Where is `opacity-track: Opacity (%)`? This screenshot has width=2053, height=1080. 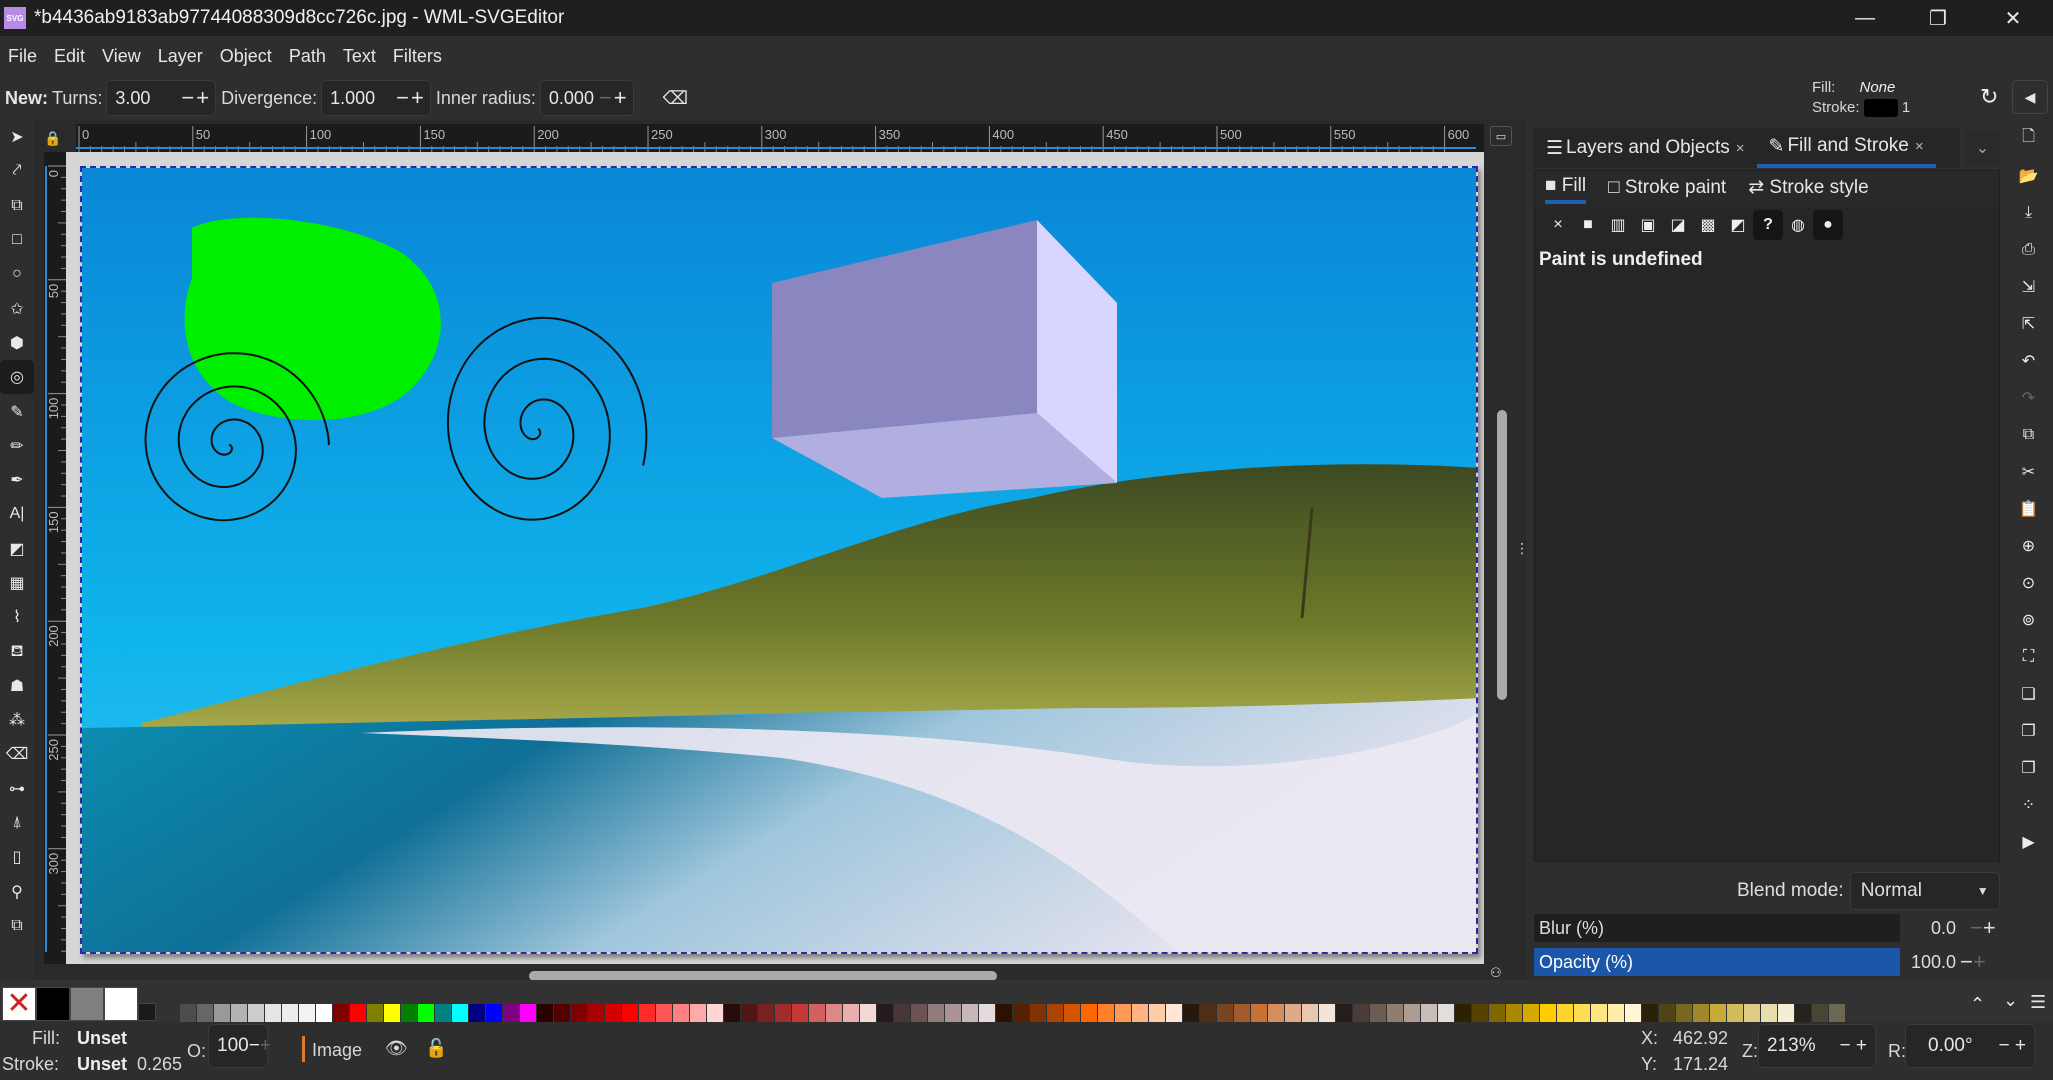
opacity-track: Opacity (%) is located at coordinates (1717, 962).